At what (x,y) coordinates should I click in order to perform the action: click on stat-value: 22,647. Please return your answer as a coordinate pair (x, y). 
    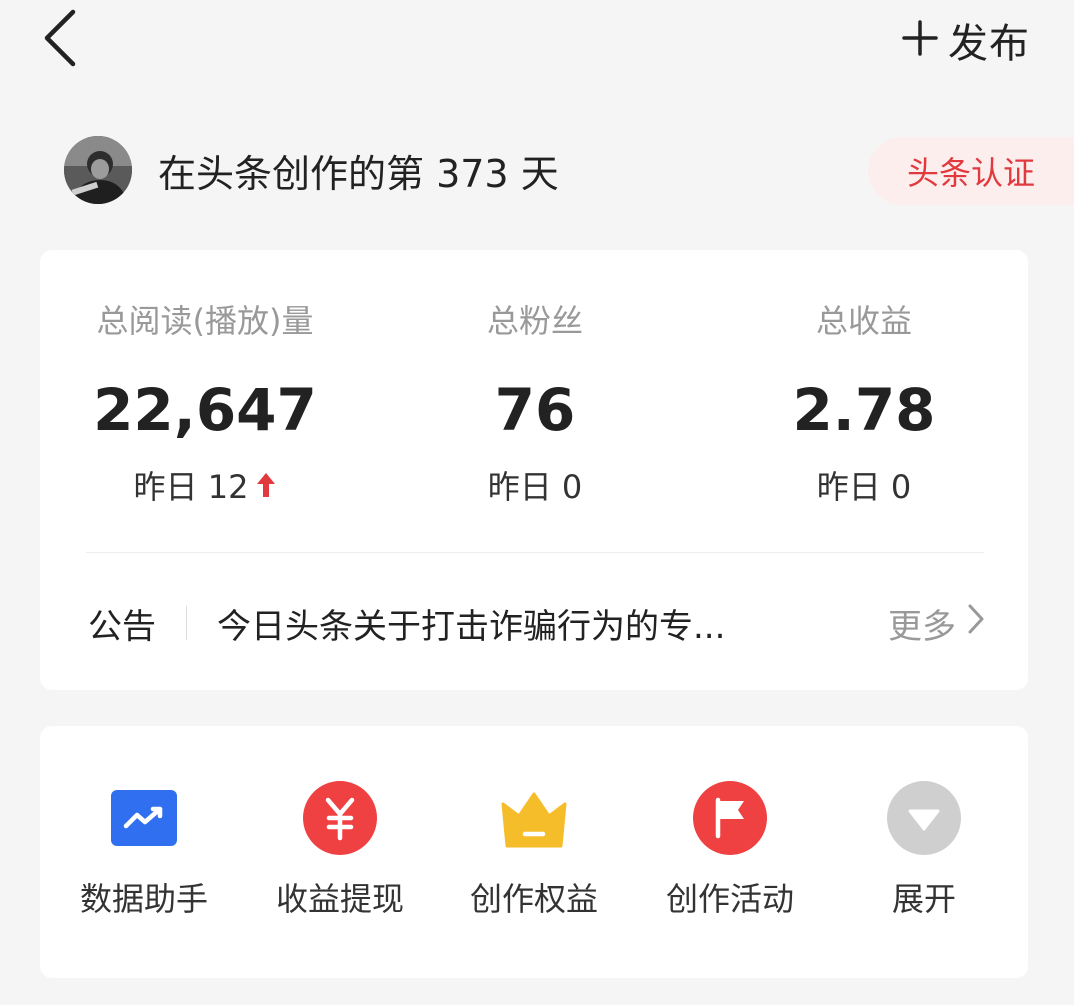
    Looking at the image, I should click on (205, 410).